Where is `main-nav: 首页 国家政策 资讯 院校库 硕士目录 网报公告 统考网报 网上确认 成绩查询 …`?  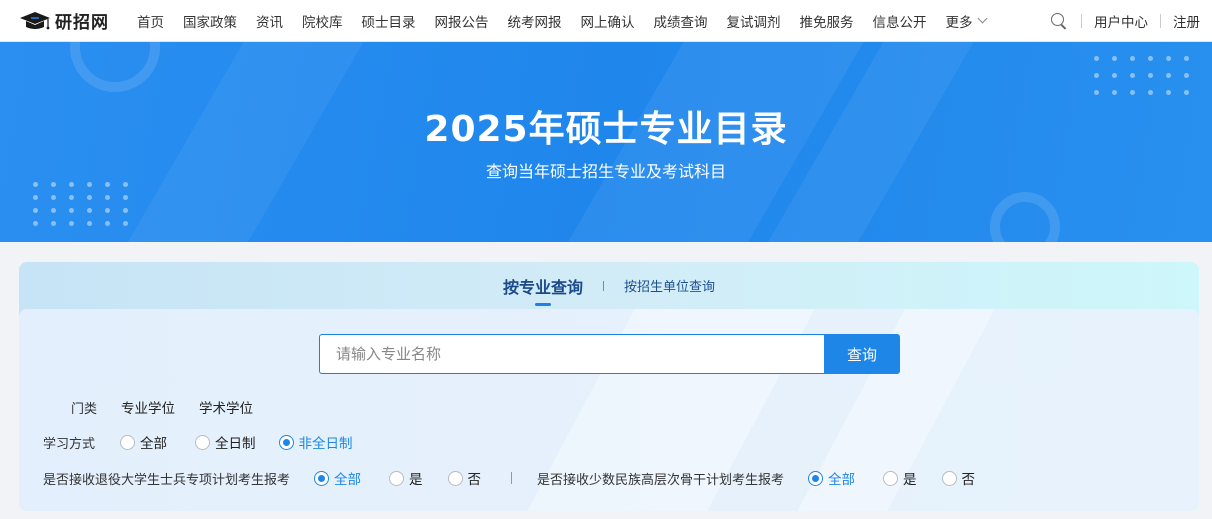 main-nav: 首页 国家政策 资讯 院校库 硕士目录 网报公告 统考网报 网上确认 成绩查询 … is located at coordinates (571, 21).